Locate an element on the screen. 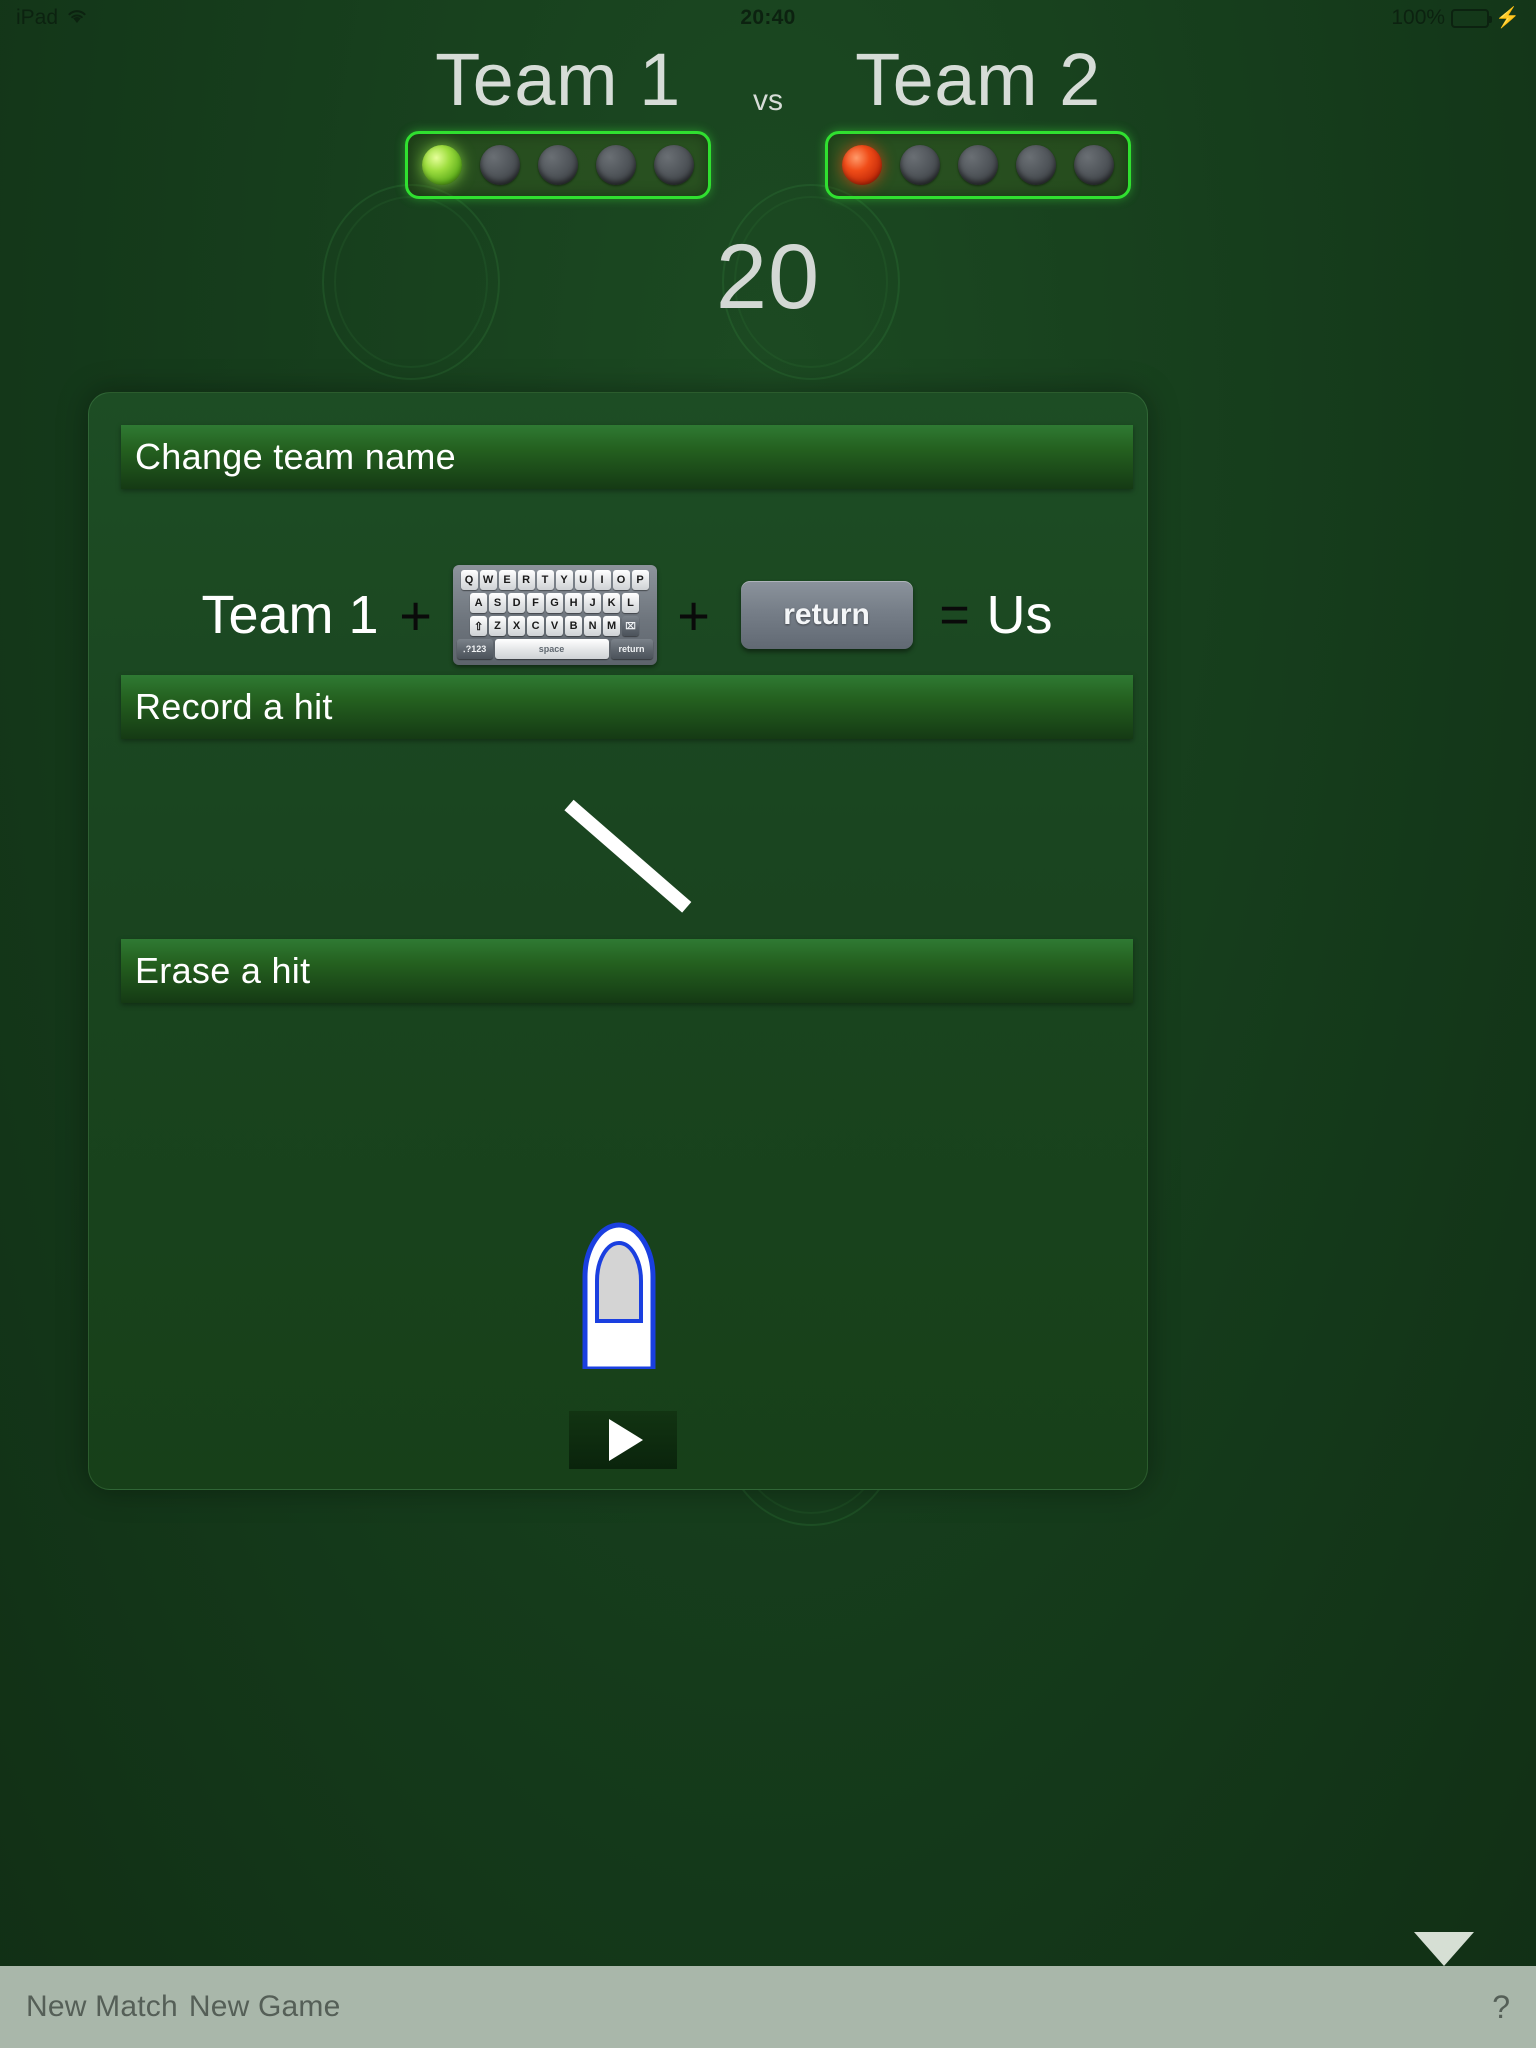  section-title: Change team name is located at coordinates (295, 456).